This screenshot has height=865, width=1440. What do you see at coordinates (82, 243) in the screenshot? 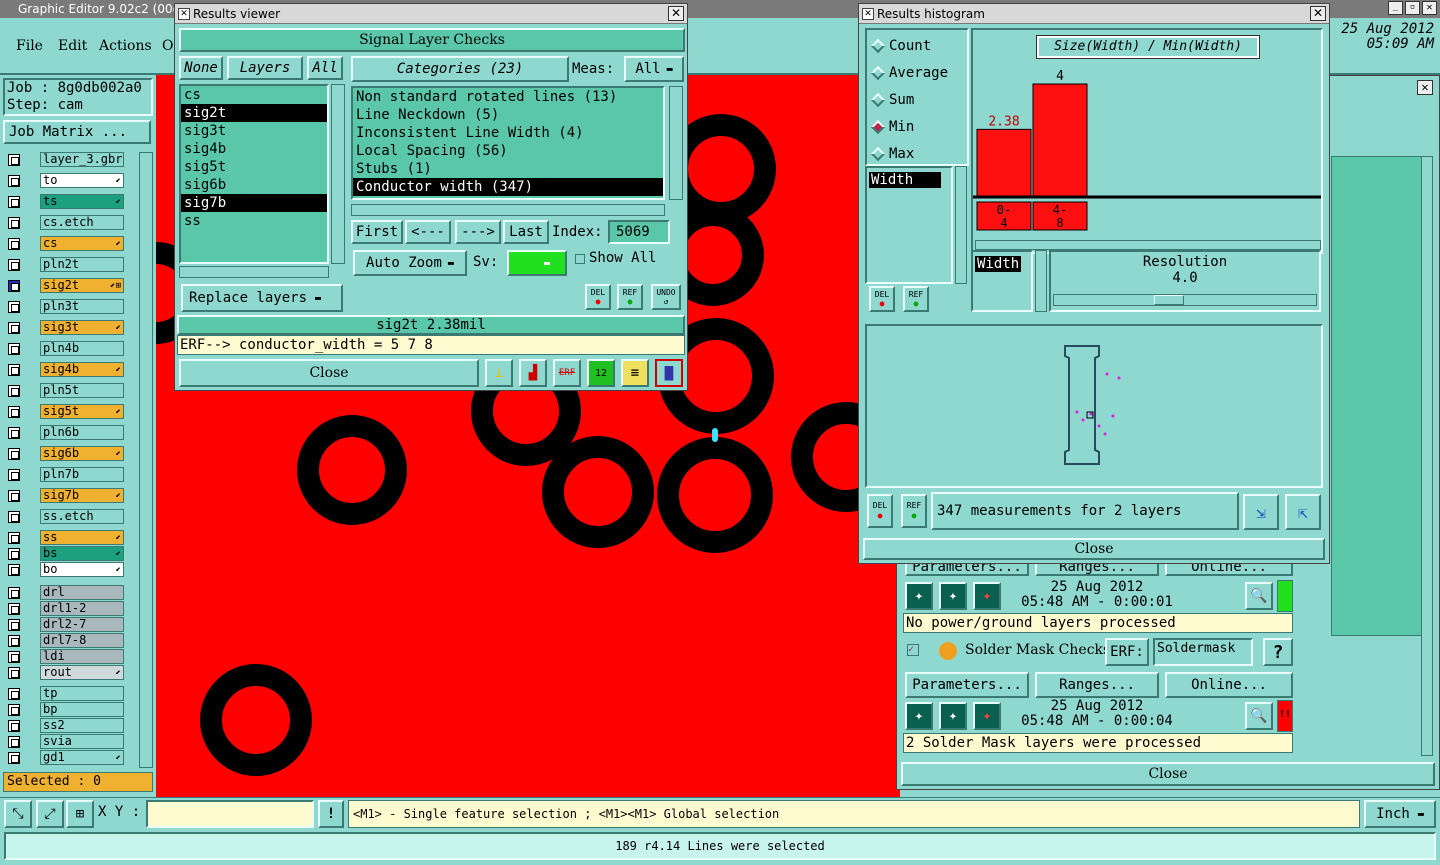
I see `layer-name: cs ⬋` at bounding box center [82, 243].